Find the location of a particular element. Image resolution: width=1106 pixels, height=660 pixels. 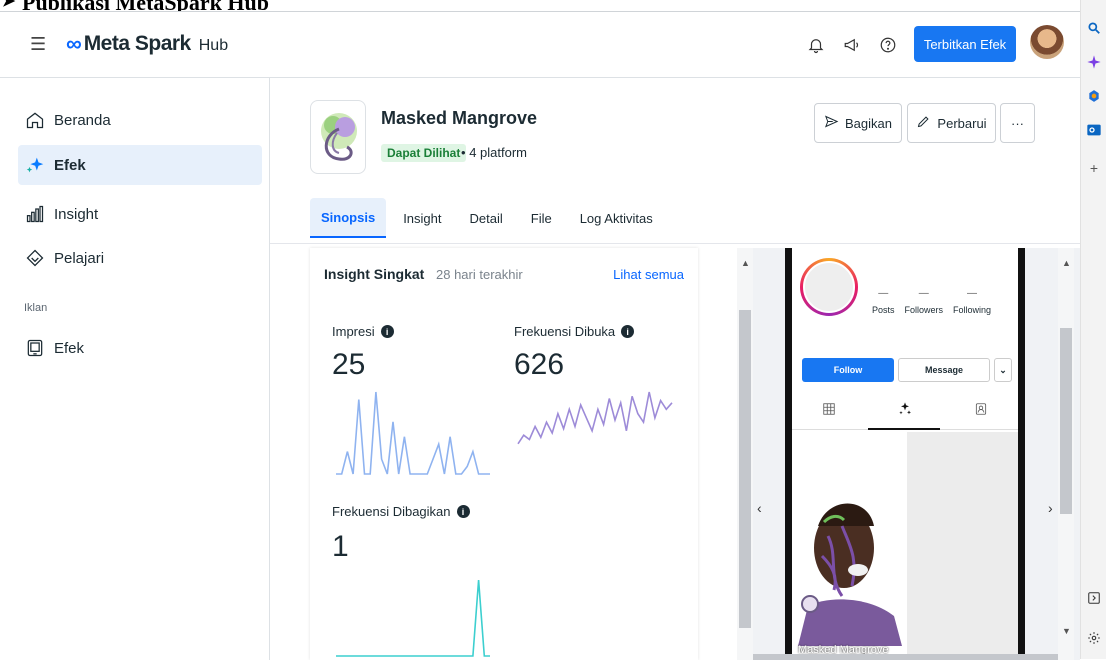

dropdown-button: ⌄ is located at coordinates (1003, 370).